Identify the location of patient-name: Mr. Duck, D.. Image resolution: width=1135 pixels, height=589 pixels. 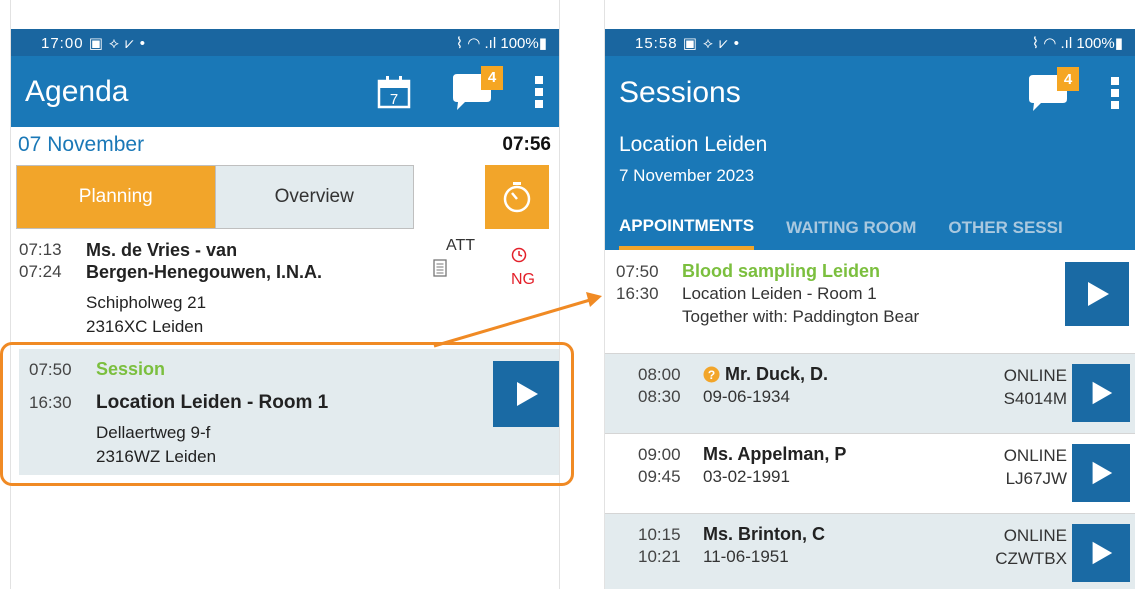
(777, 374).